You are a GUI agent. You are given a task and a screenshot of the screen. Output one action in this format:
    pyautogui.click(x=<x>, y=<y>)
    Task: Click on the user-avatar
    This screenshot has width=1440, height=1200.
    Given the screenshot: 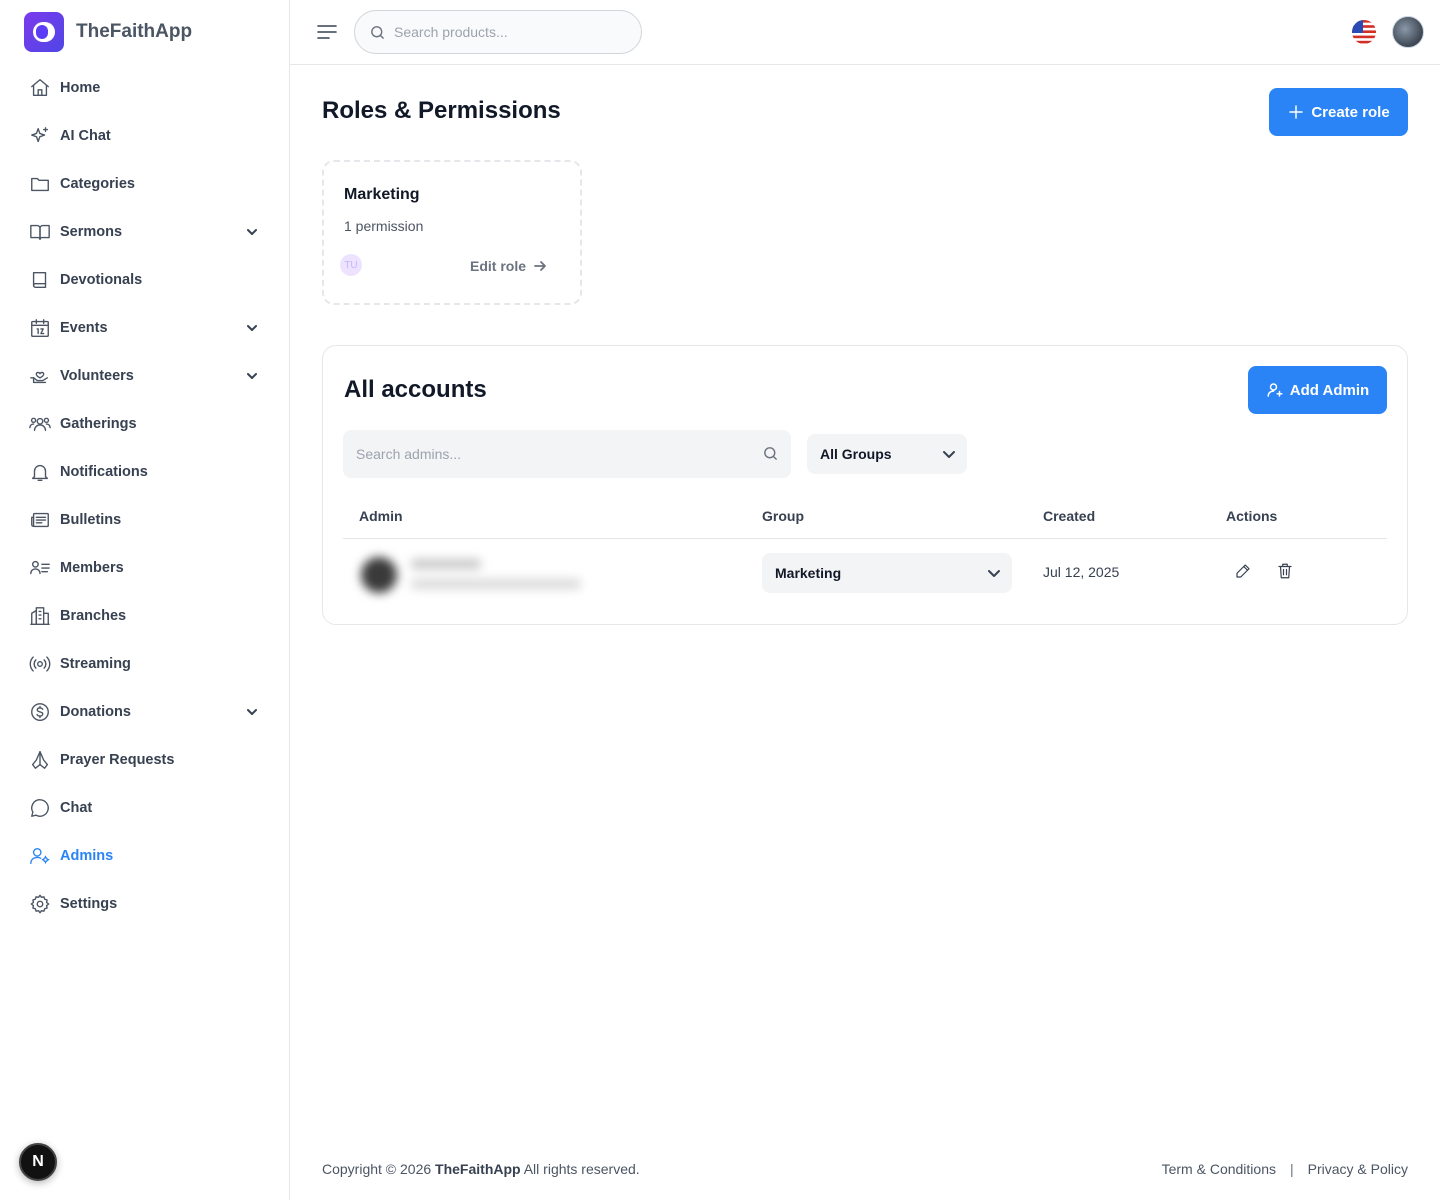 What is the action you would take?
    pyautogui.click(x=1408, y=32)
    